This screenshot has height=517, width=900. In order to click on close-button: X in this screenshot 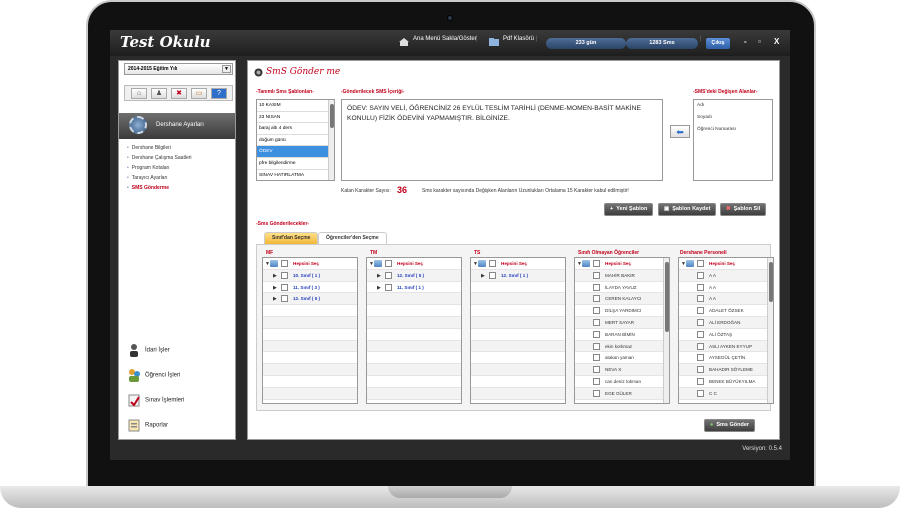, I will do `click(776, 41)`.